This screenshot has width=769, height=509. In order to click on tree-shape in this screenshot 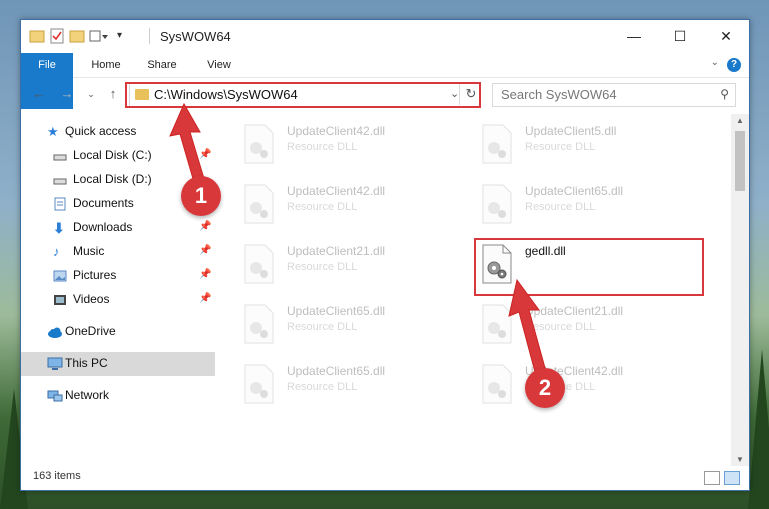, I will do `click(758, 429)`.